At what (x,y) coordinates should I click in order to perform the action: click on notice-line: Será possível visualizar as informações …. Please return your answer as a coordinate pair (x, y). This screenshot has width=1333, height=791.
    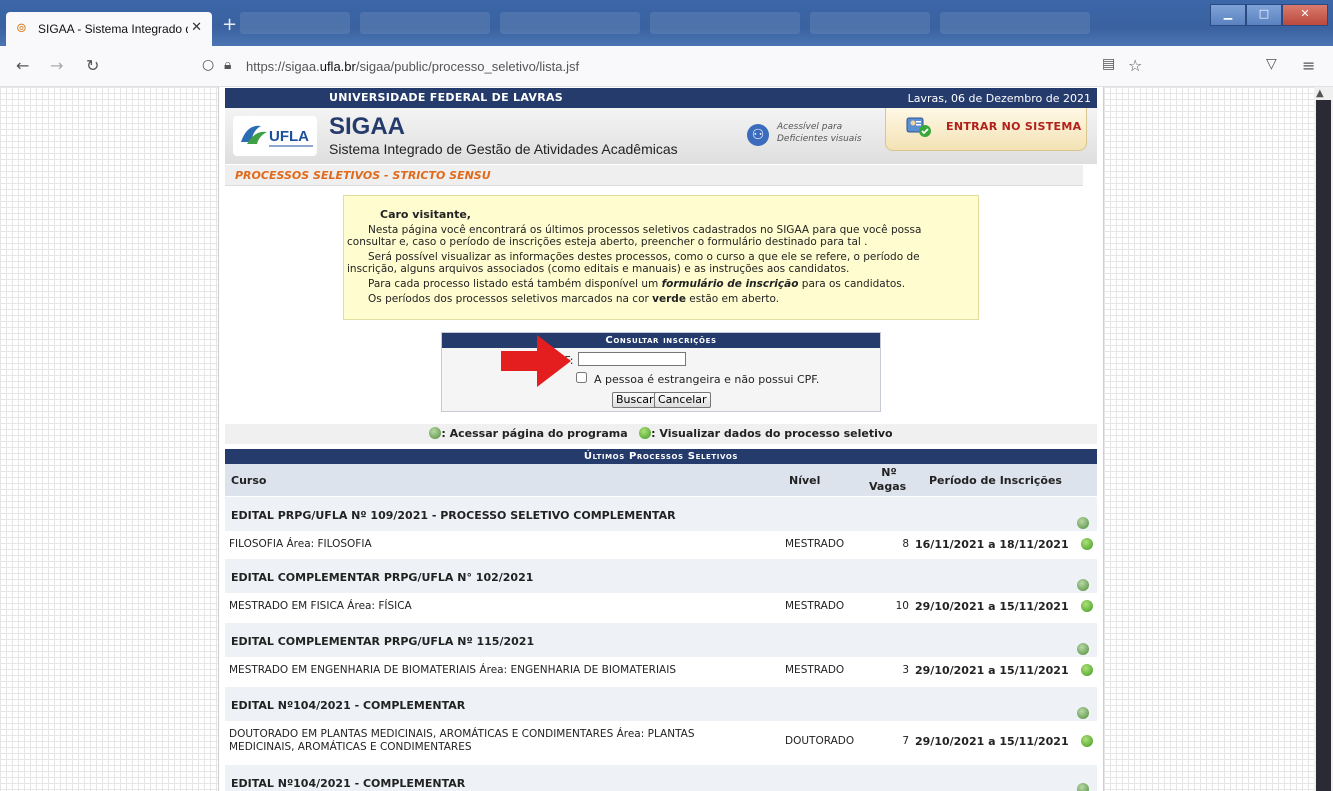
    Looking at the image, I should click on (644, 257).